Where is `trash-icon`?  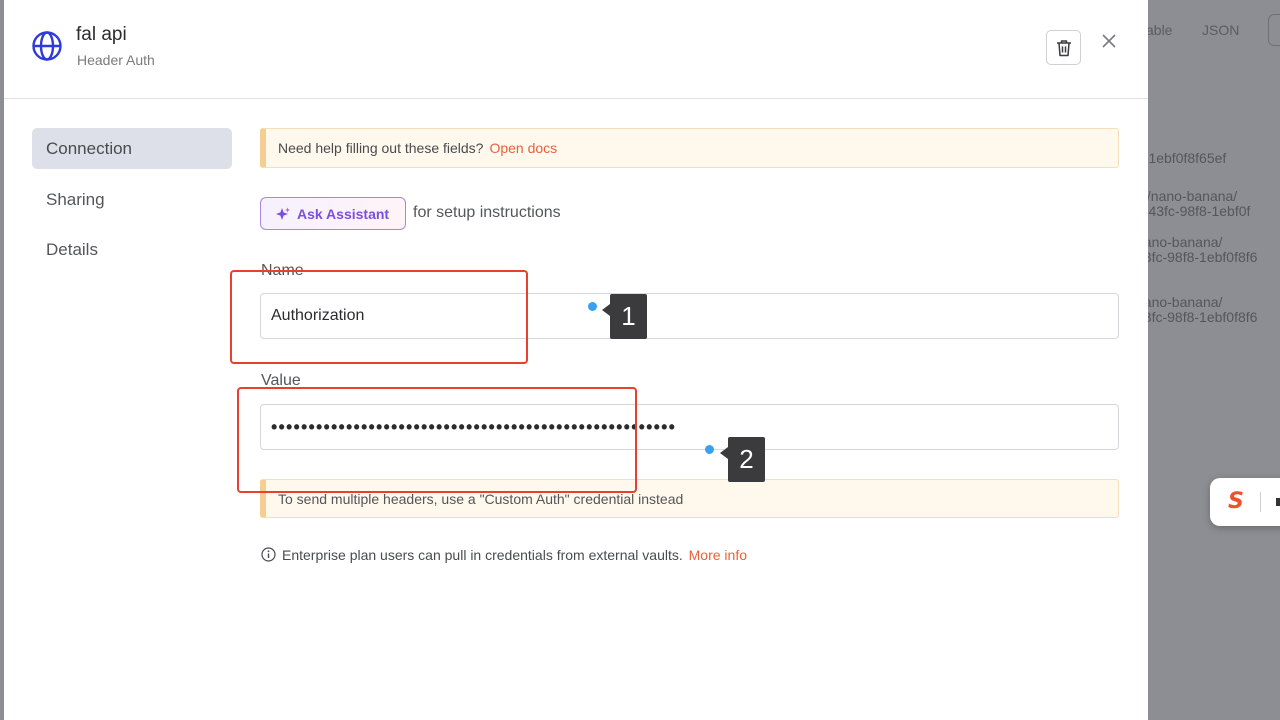
trash-icon is located at coordinates (1064, 48).